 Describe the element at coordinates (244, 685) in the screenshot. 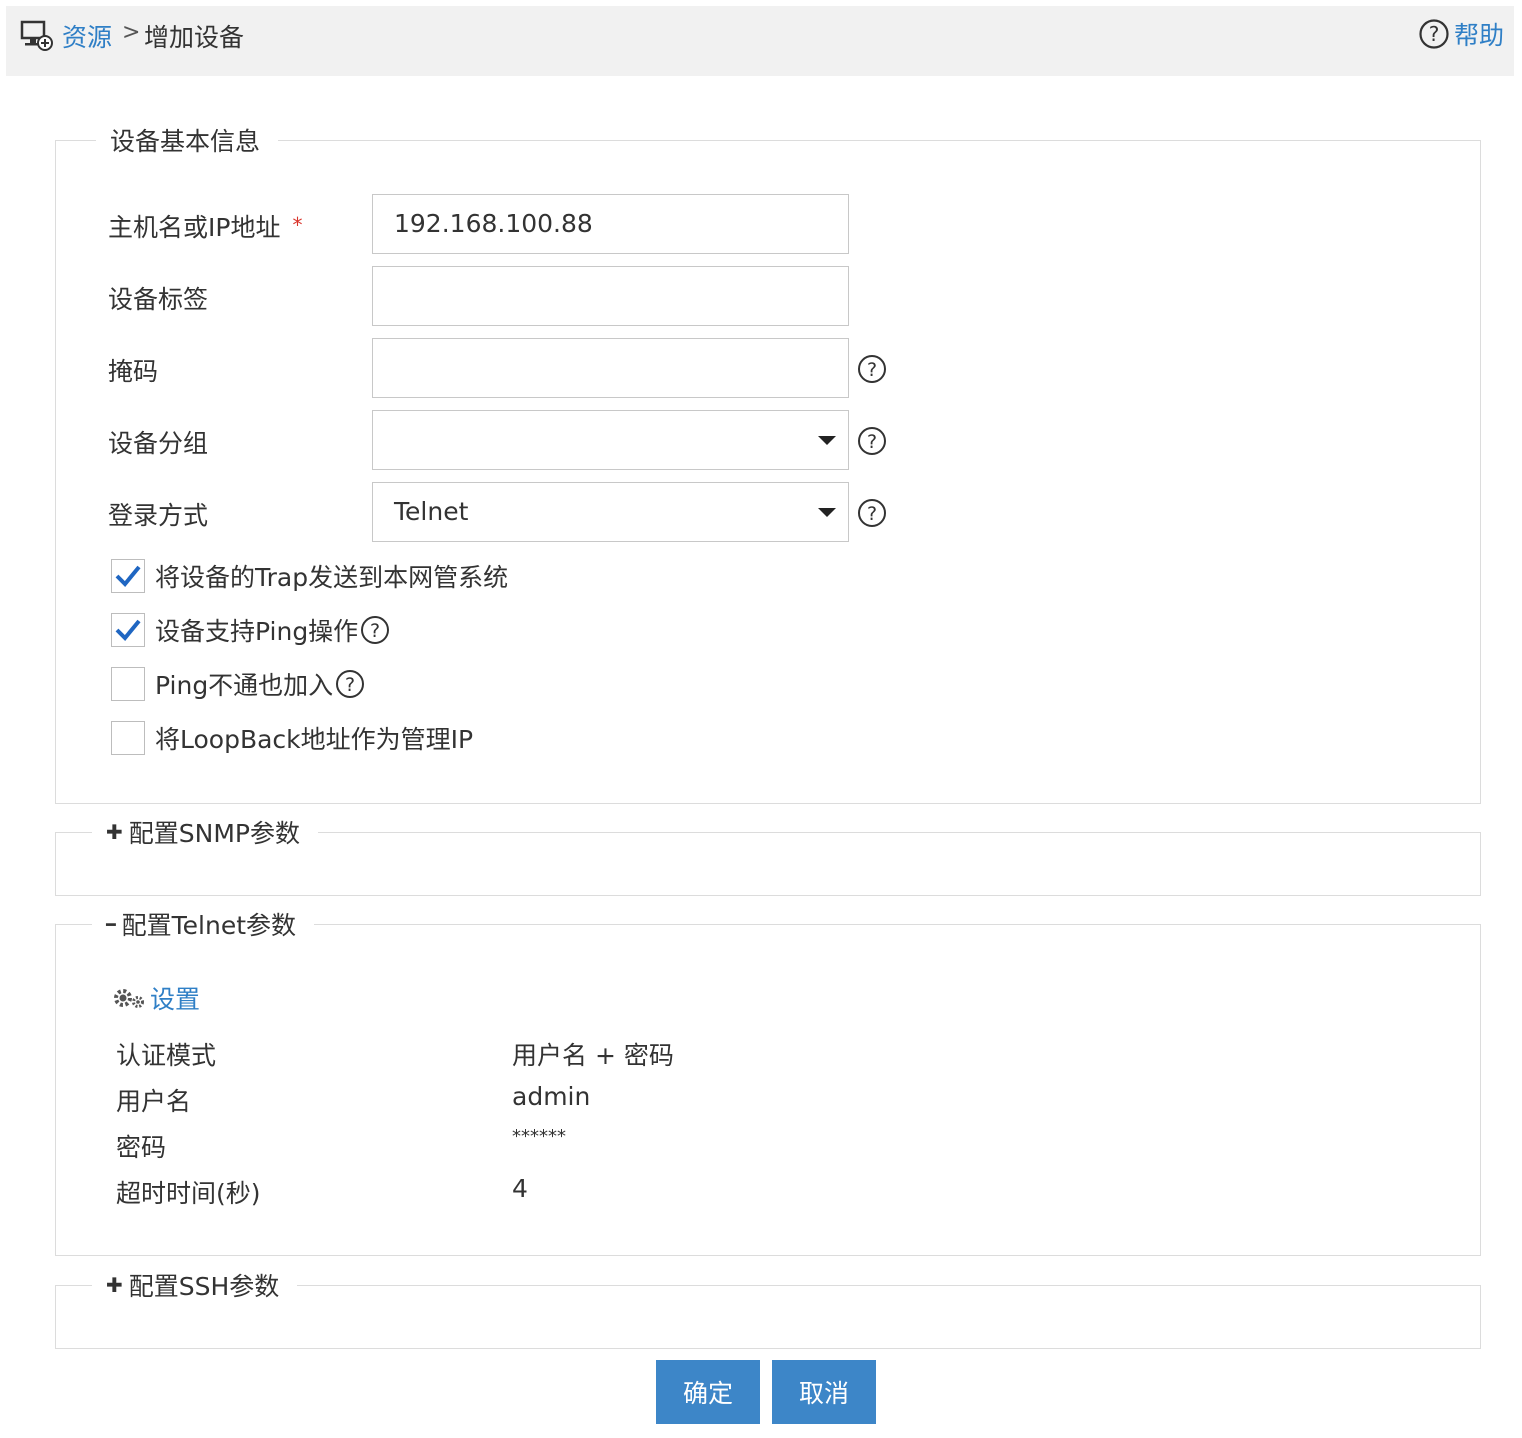

I see `ping-fail-checkbox-label: Ping不通也加入` at that location.